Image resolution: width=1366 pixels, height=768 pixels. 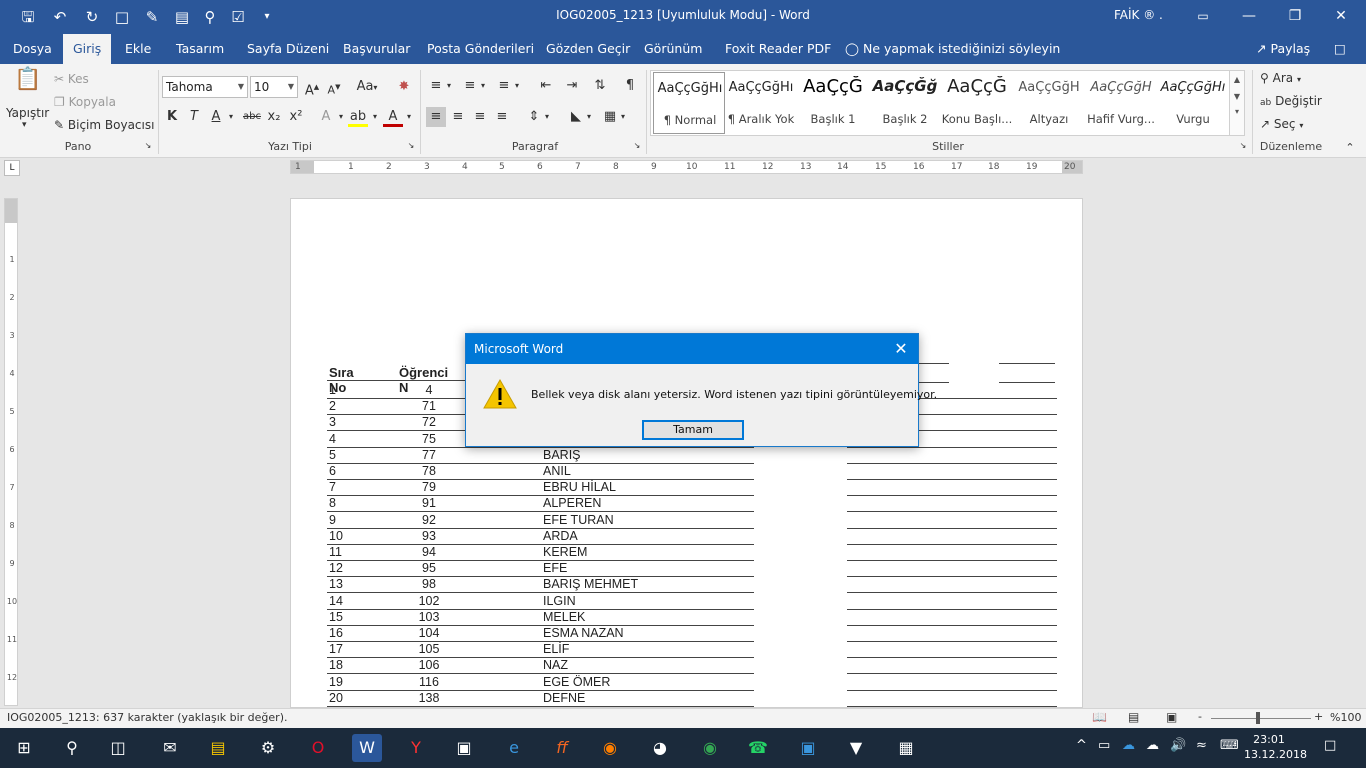 I want to click on tab-design: Tasarım, so click(x=200, y=49).